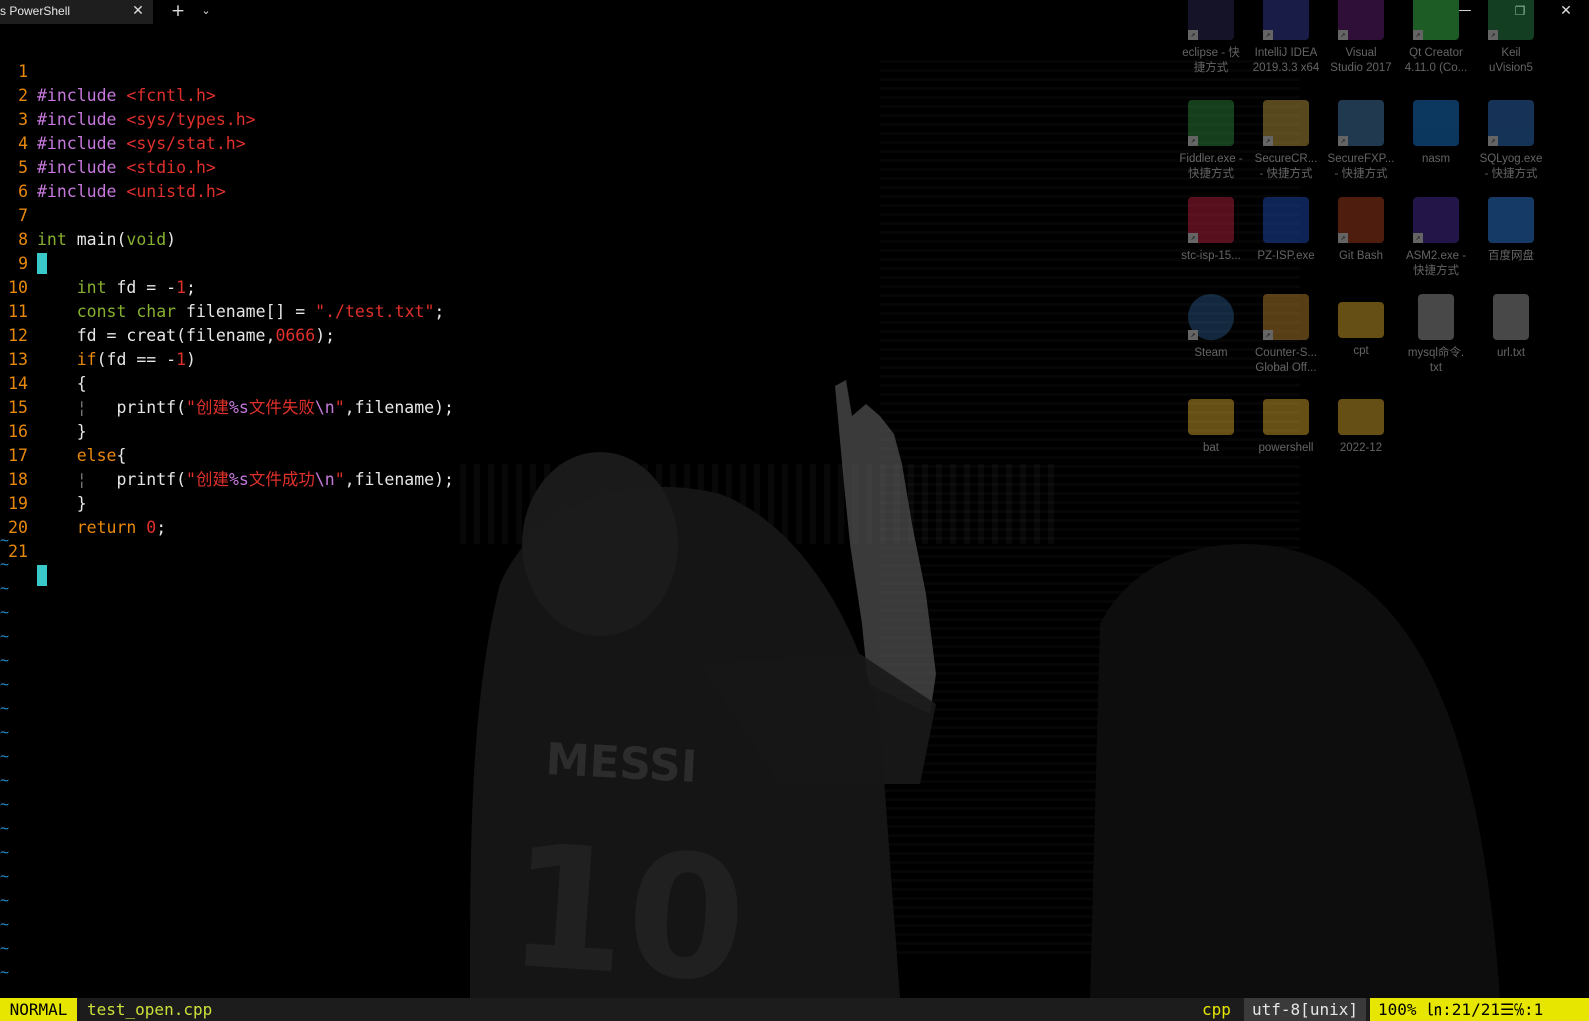 This screenshot has width=1589, height=1021. Describe the element at coordinates (178, 12) in the screenshot. I see `new-tab-button: +` at that location.